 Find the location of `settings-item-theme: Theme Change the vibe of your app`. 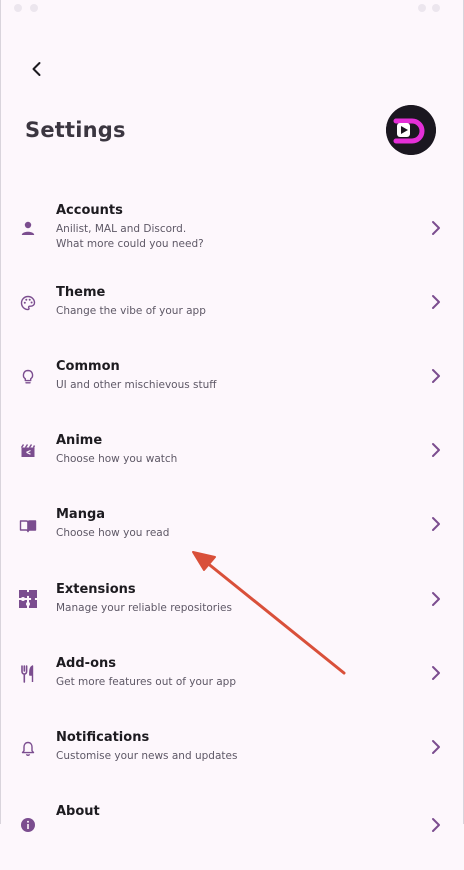

settings-item-theme: Theme Change the vibe of your app is located at coordinates (232, 314).